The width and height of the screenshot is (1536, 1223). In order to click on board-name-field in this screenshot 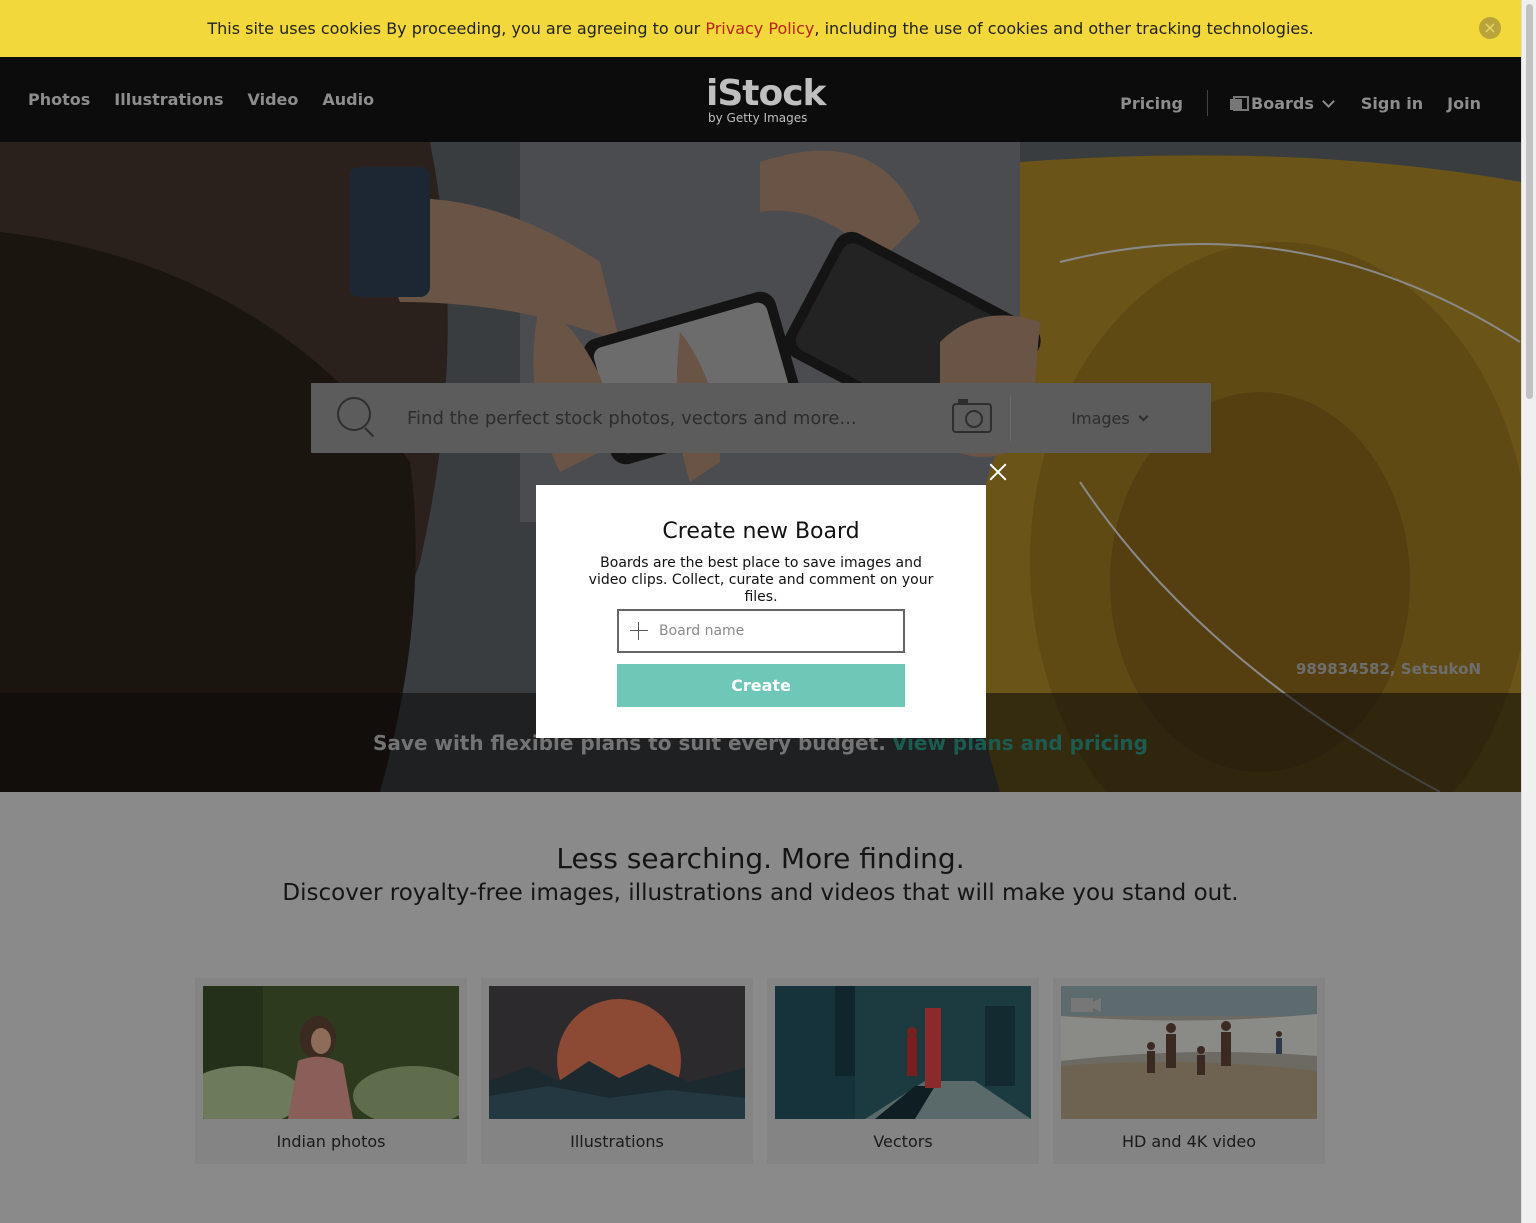, I will do `click(761, 631)`.